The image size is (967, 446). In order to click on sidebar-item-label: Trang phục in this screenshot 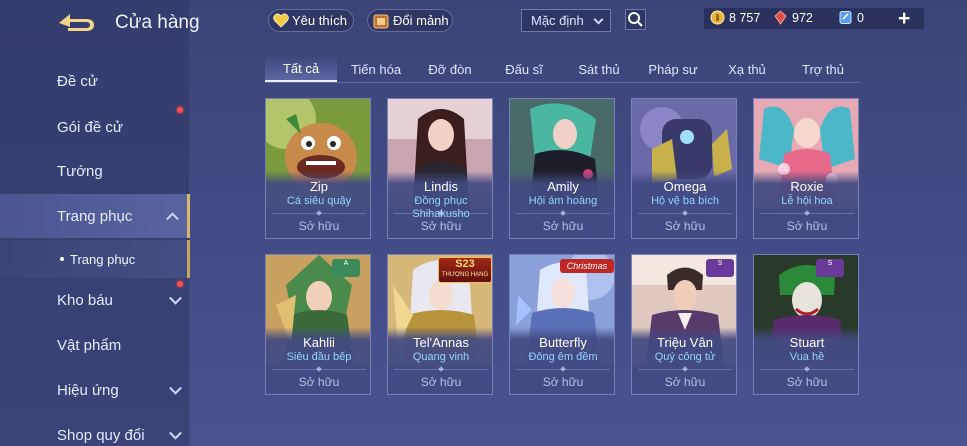, I will do `click(95, 216)`.